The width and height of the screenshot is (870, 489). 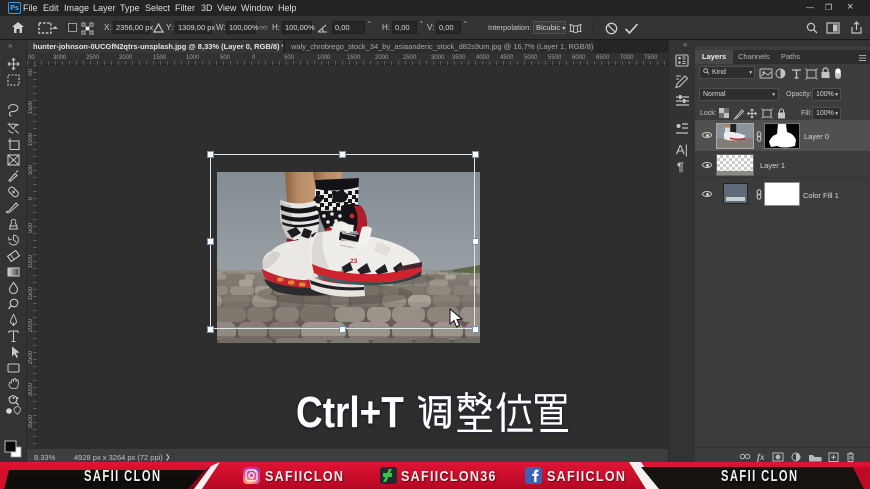 I want to click on svg-text: fx, so click(x=761, y=457).